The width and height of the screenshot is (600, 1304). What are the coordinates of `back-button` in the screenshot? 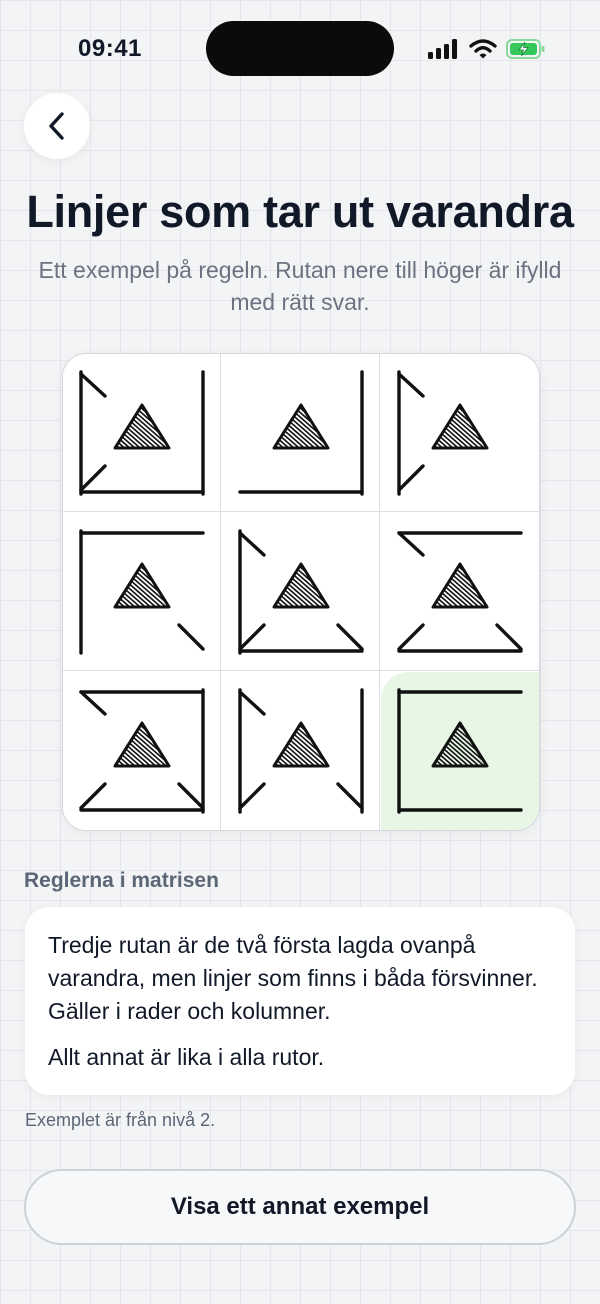 It's located at (57, 126).